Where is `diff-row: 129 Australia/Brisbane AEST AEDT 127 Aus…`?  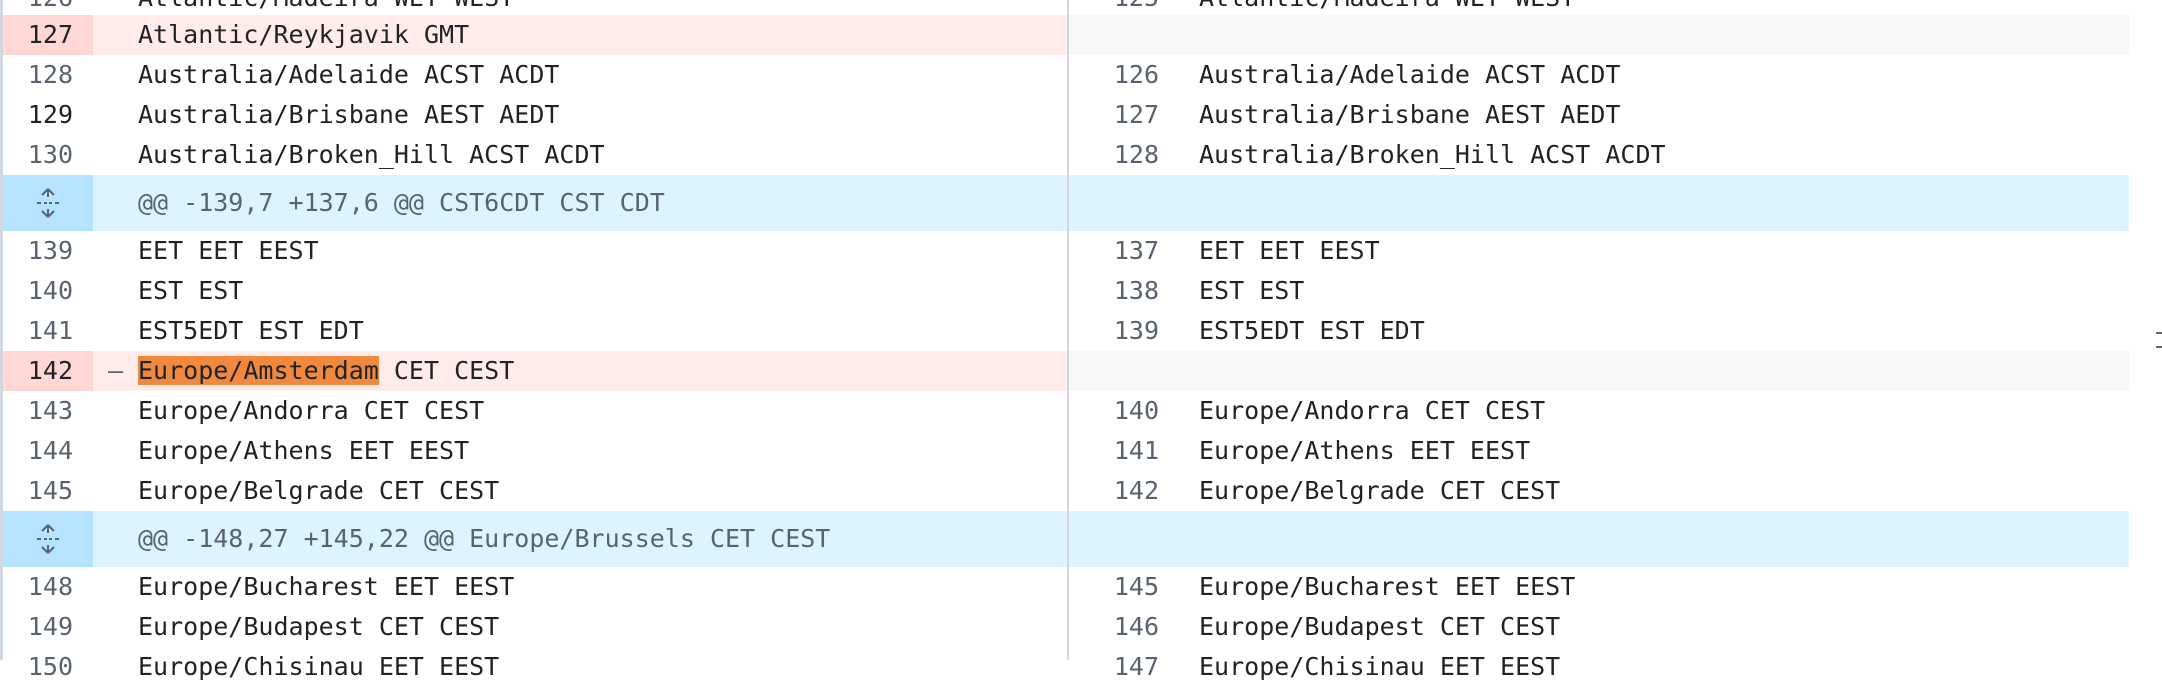
diff-row: 129 Australia/Brisbane AEST AEDT 127 Aus… is located at coordinates (1066, 115).